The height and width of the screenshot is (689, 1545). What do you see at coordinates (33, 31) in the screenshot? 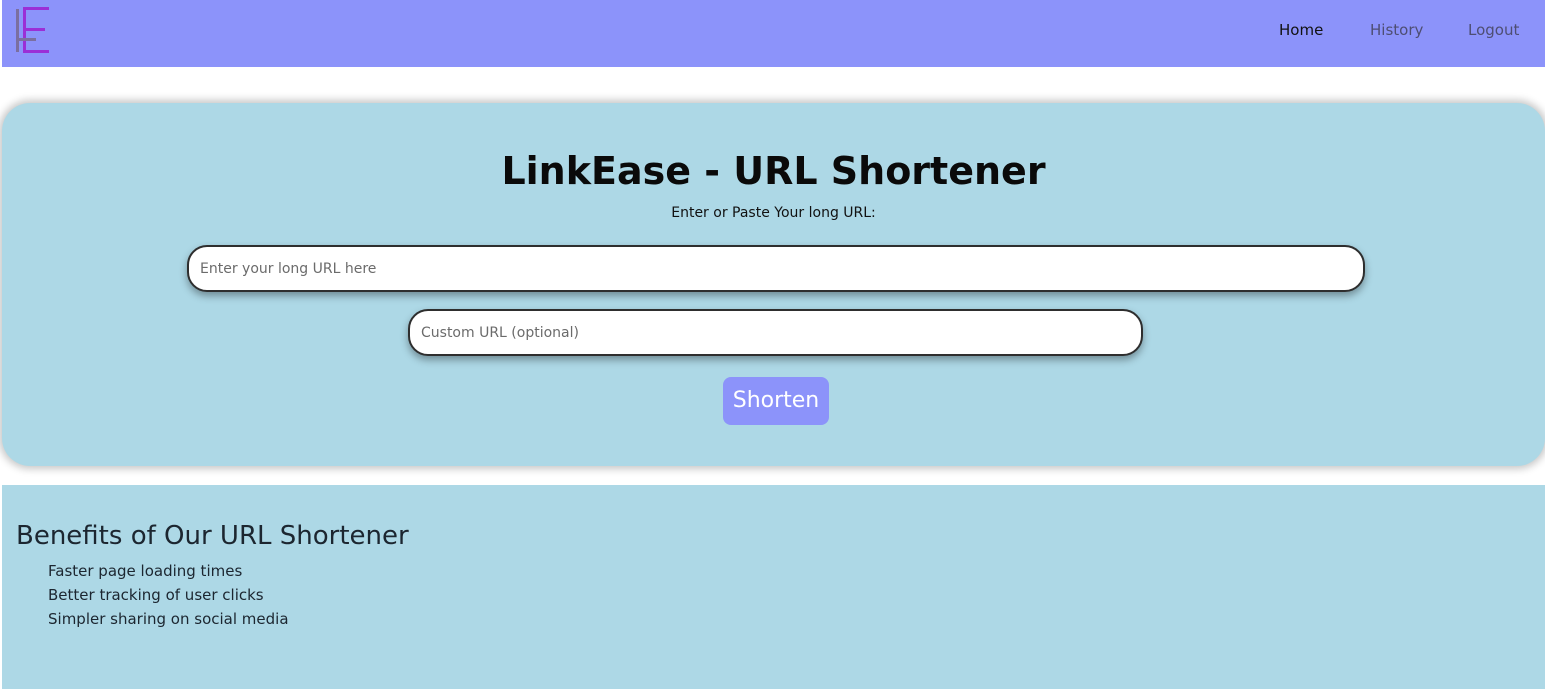
I see `bracket-e-logo-icon` at bounding box center [33, 31].